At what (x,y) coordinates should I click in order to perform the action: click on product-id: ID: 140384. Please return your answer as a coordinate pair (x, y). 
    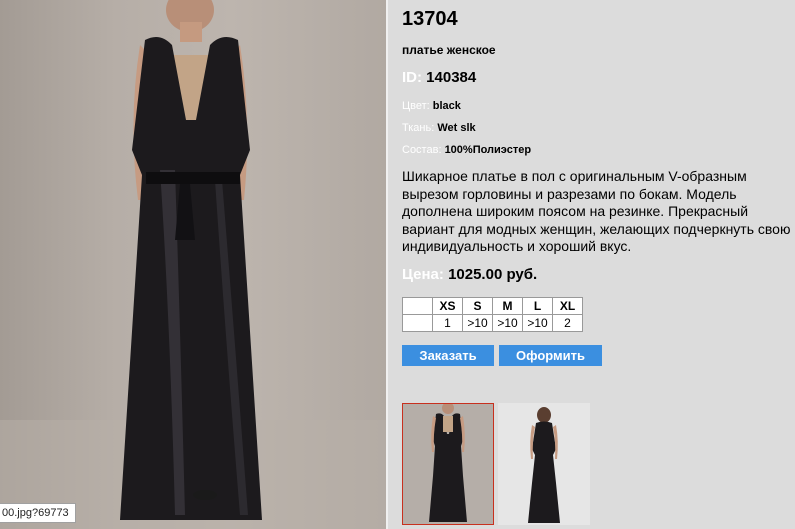
    Looking at the image, I should click on (439, 77).